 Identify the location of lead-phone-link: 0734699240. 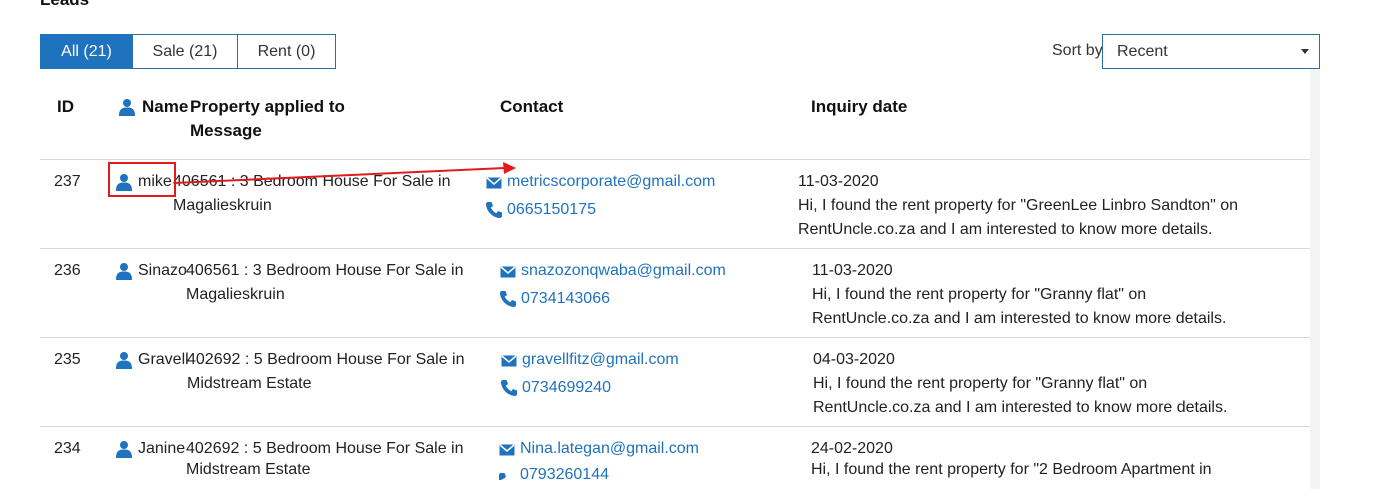
(566, 388).